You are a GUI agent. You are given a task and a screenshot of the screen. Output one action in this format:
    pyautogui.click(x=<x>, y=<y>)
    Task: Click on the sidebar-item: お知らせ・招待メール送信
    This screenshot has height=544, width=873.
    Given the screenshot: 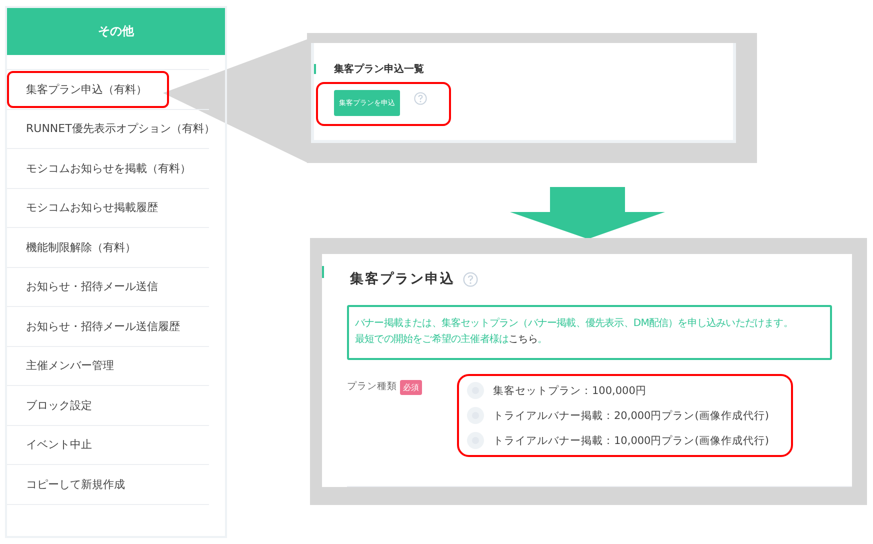 What is the action you would take?
    pyautogui.click(x=87, y=287)
    